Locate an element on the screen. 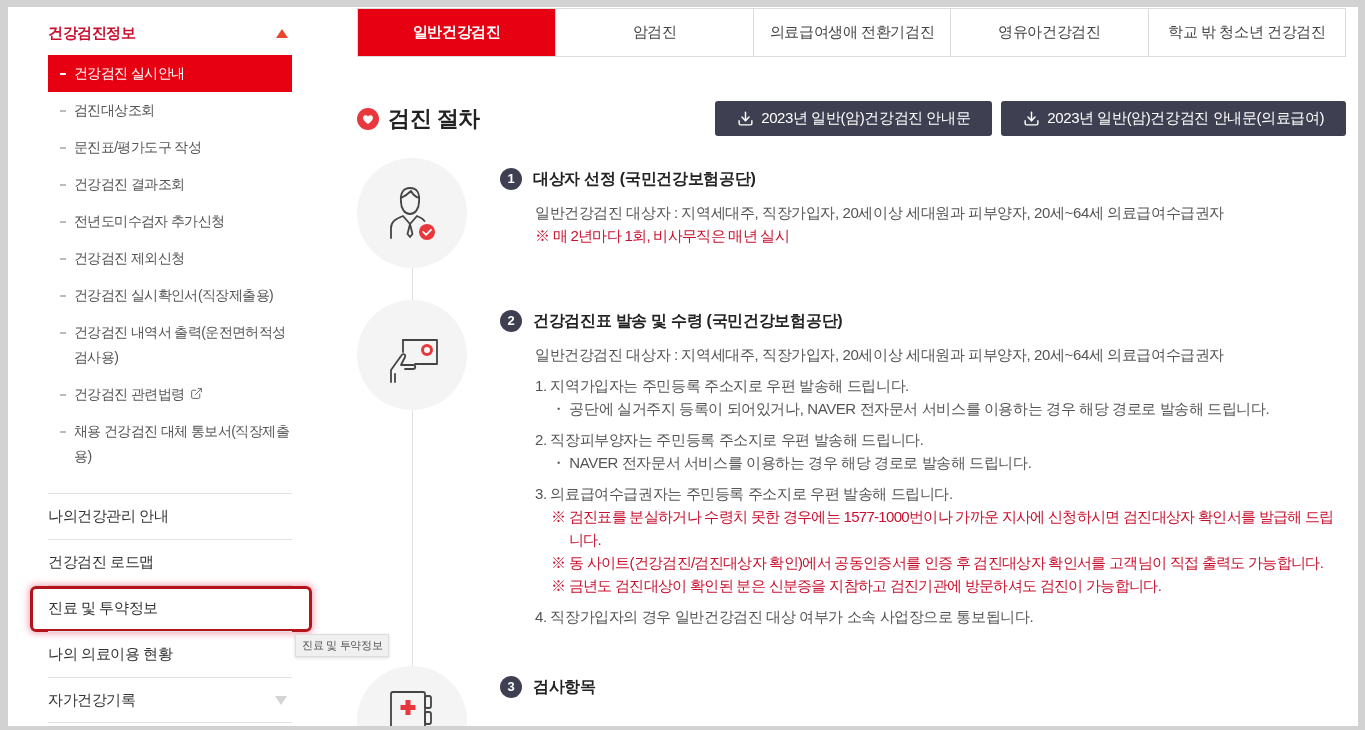  hand-card-icon is located at coordinates (412, 355).